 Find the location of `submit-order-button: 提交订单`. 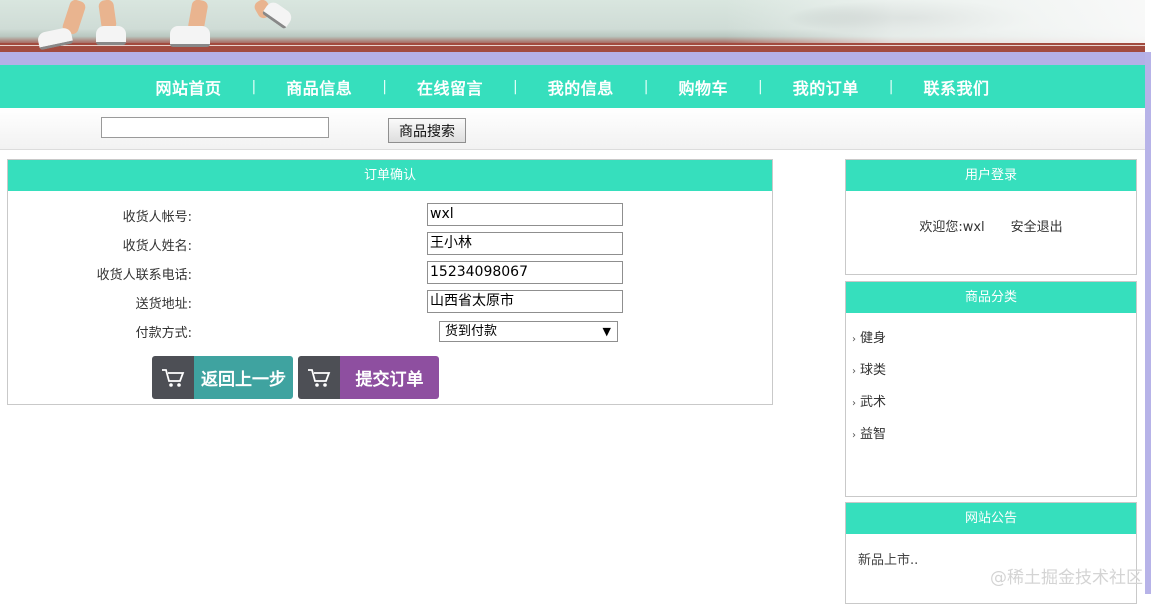

submit-order-button: 提交订单 is located at coordinates (368, 377).